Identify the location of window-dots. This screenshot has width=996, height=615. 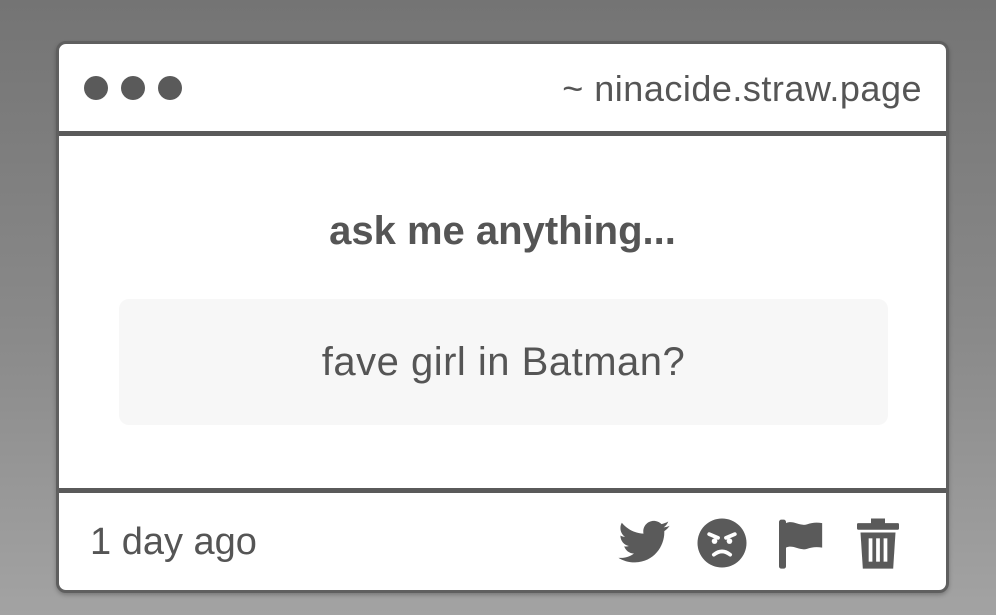
(133, 88).